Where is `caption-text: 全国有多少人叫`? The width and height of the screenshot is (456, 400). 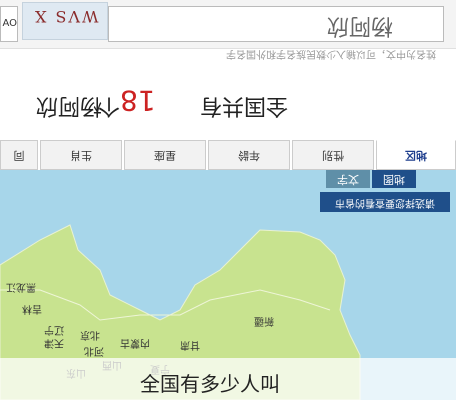 caption-text: 全国有多少人叫 is located at coordinates (210, 384).